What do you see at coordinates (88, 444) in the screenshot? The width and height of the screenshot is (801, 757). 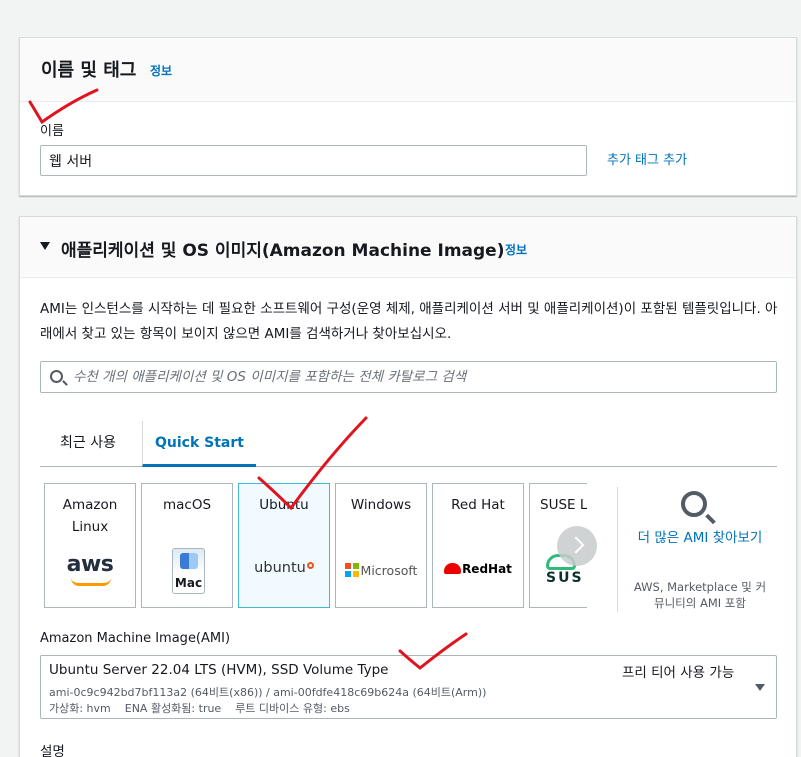 I see `tab-recent: 최근 사용` at bounding box center [88, 444].